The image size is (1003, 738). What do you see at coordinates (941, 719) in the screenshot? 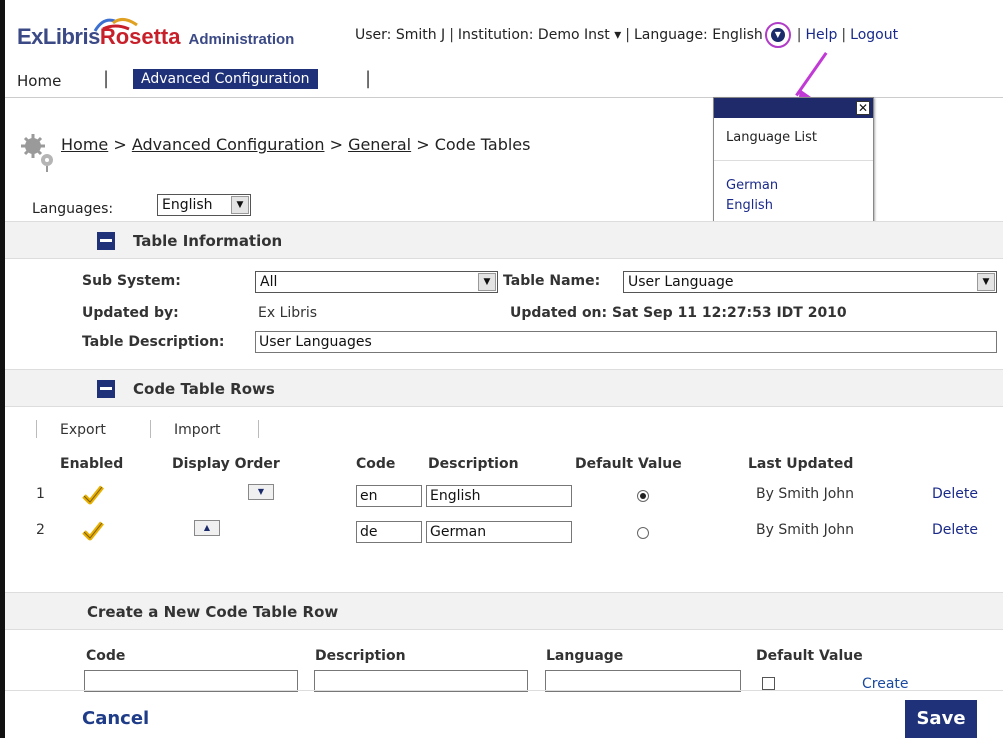
I see `save-button: Save` at bounding box center [941, 719].